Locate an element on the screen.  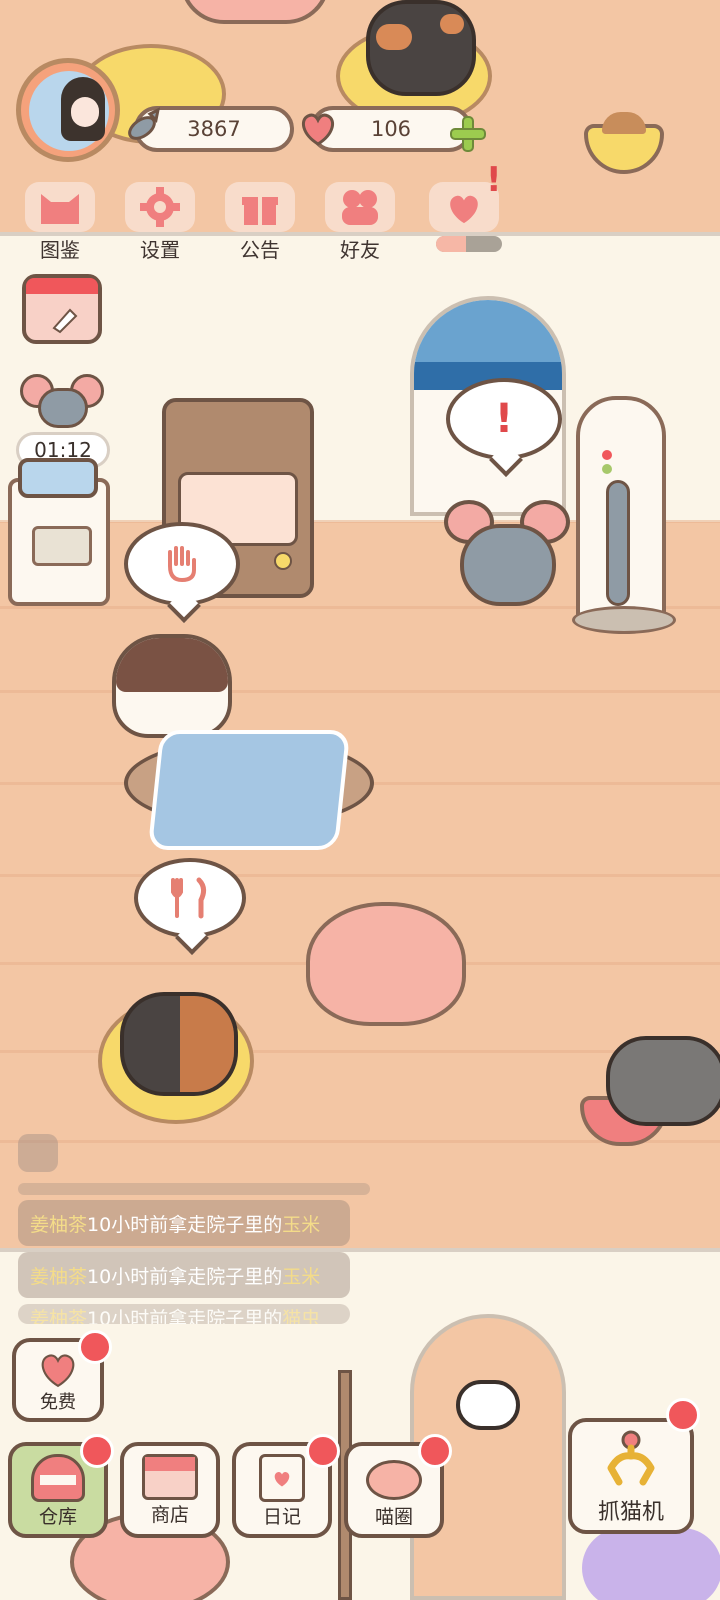
gray-cat is located at coordinates (663, 1081).